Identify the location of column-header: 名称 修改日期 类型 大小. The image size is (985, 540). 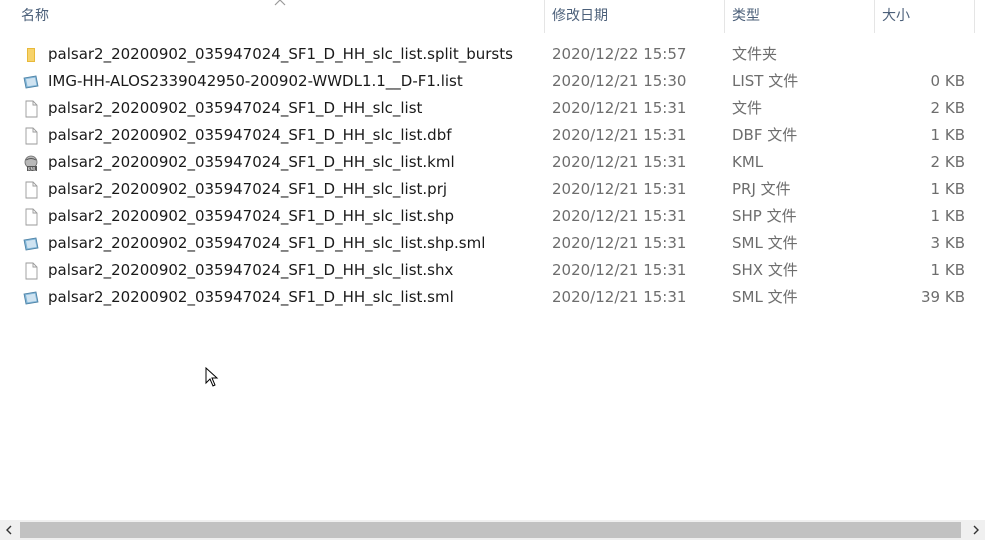
(492, 16).